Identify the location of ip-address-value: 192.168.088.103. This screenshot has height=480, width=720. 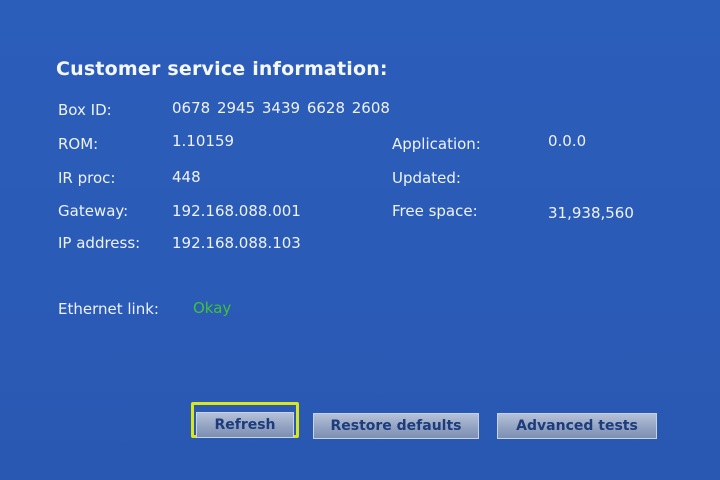
(236, 243).